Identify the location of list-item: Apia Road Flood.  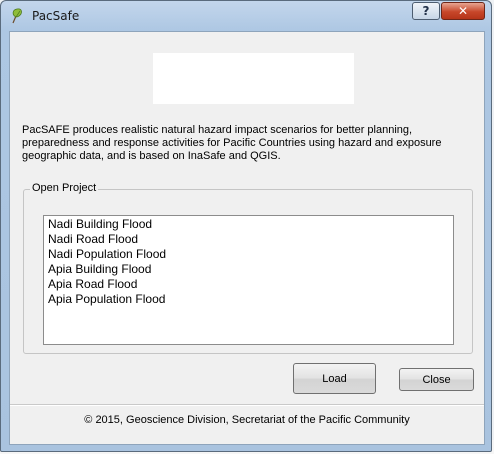
(248, 284).